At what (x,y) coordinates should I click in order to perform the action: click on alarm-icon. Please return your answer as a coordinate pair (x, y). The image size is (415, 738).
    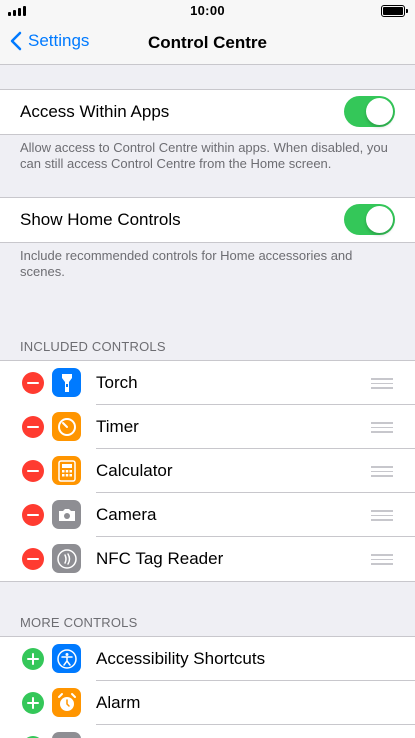
    Looking at the image, I should click on (66, 702).